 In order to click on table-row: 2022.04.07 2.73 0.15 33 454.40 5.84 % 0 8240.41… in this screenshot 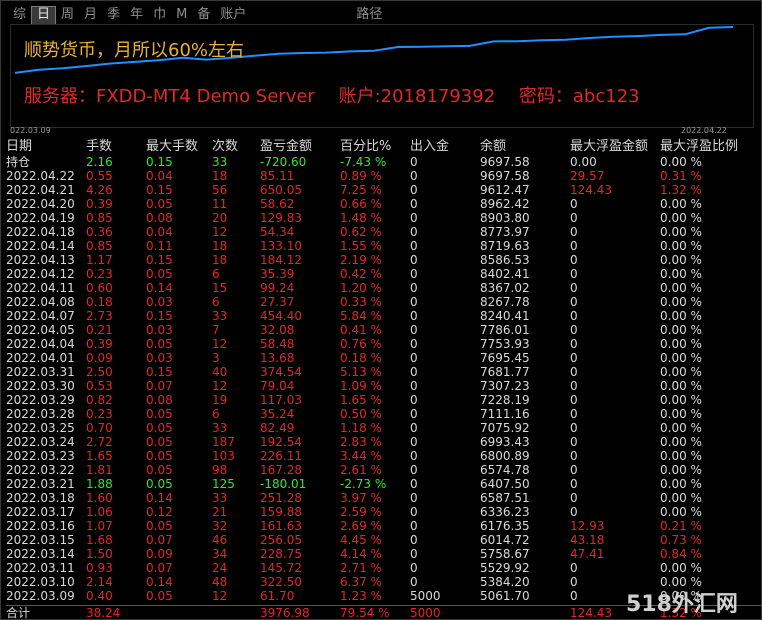, I will do `click(384, 316)`.